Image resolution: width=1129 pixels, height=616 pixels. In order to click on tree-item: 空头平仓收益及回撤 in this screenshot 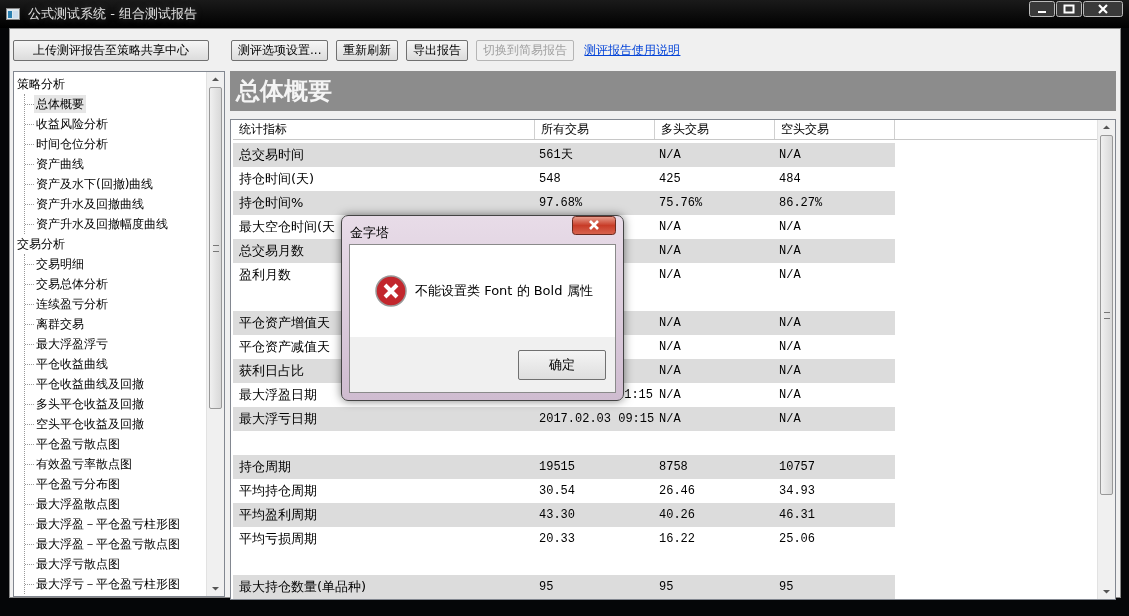, I will do `click(90, 424)`.